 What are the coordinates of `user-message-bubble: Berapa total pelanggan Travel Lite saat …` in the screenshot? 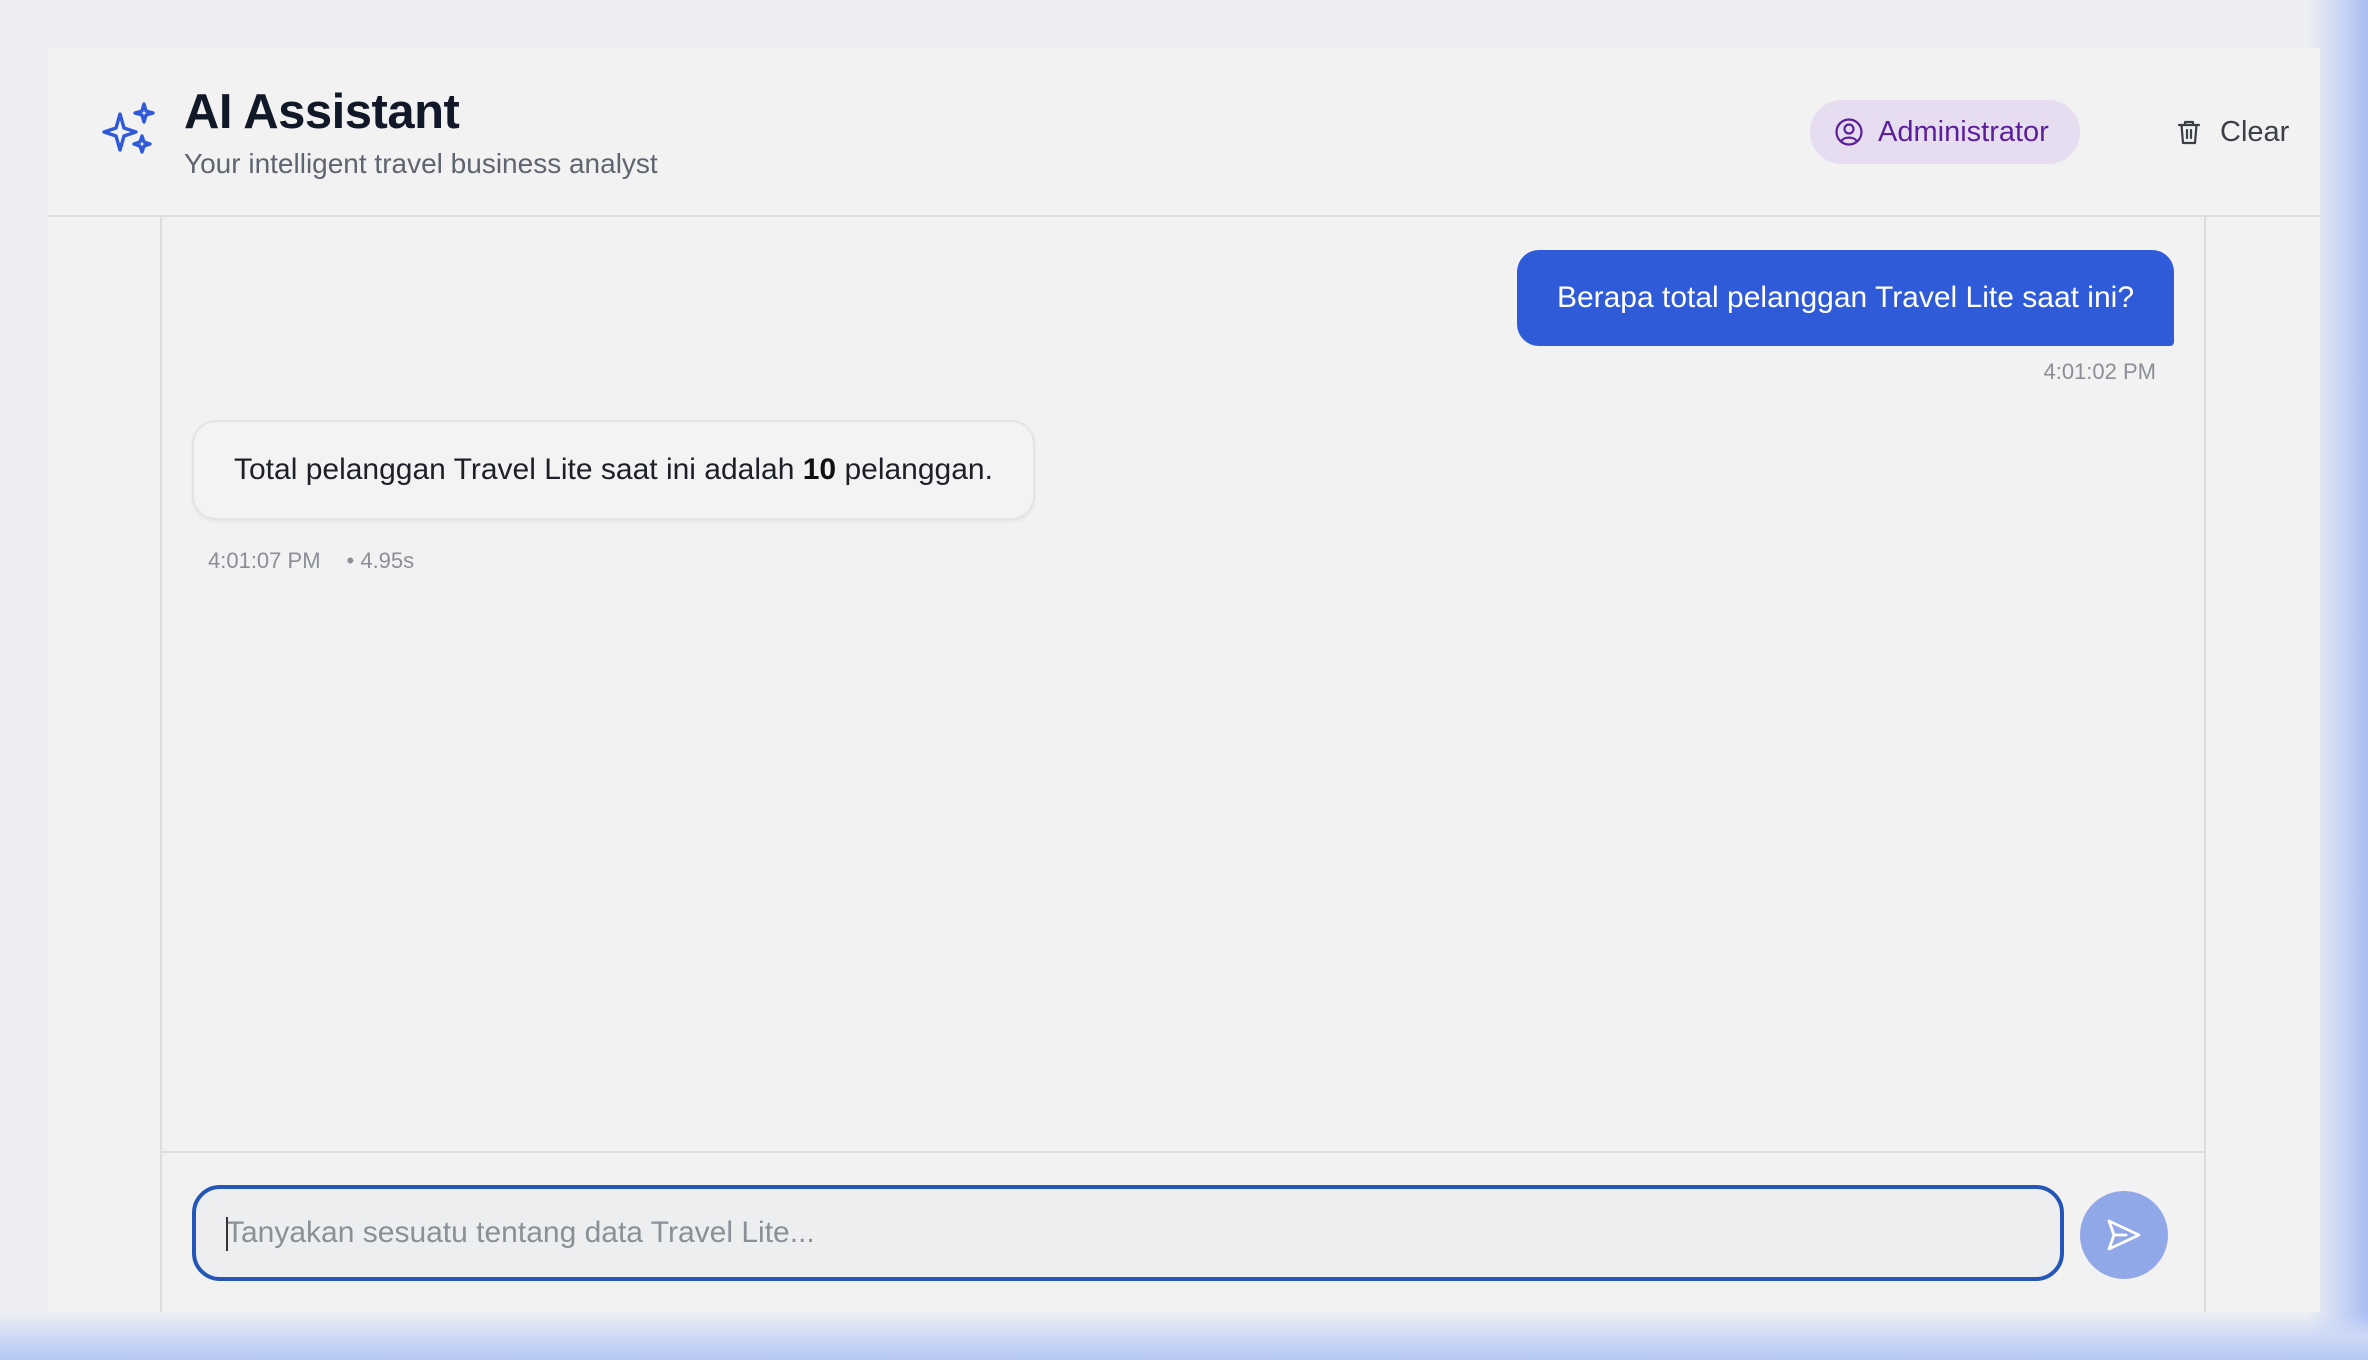 It's located at (1845, 298).